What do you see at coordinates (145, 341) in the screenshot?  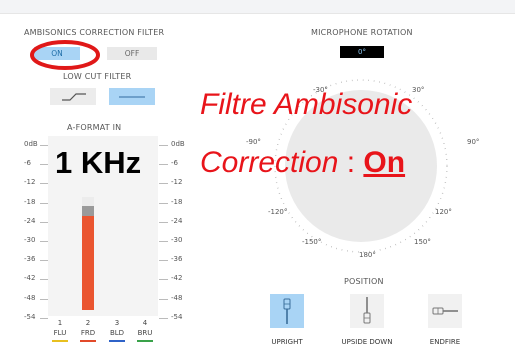 I see `channel-4-color-line` at bounding box center [145, 341].